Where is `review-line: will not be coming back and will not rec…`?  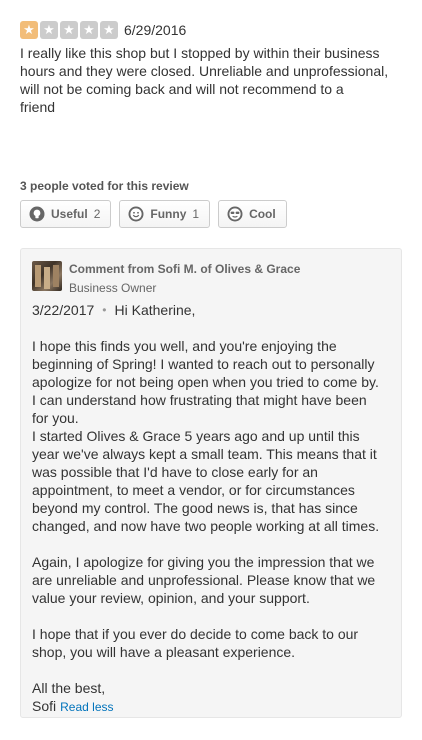 review-line: will not be coming back and will not rec… is located at coordinates (182, 89).